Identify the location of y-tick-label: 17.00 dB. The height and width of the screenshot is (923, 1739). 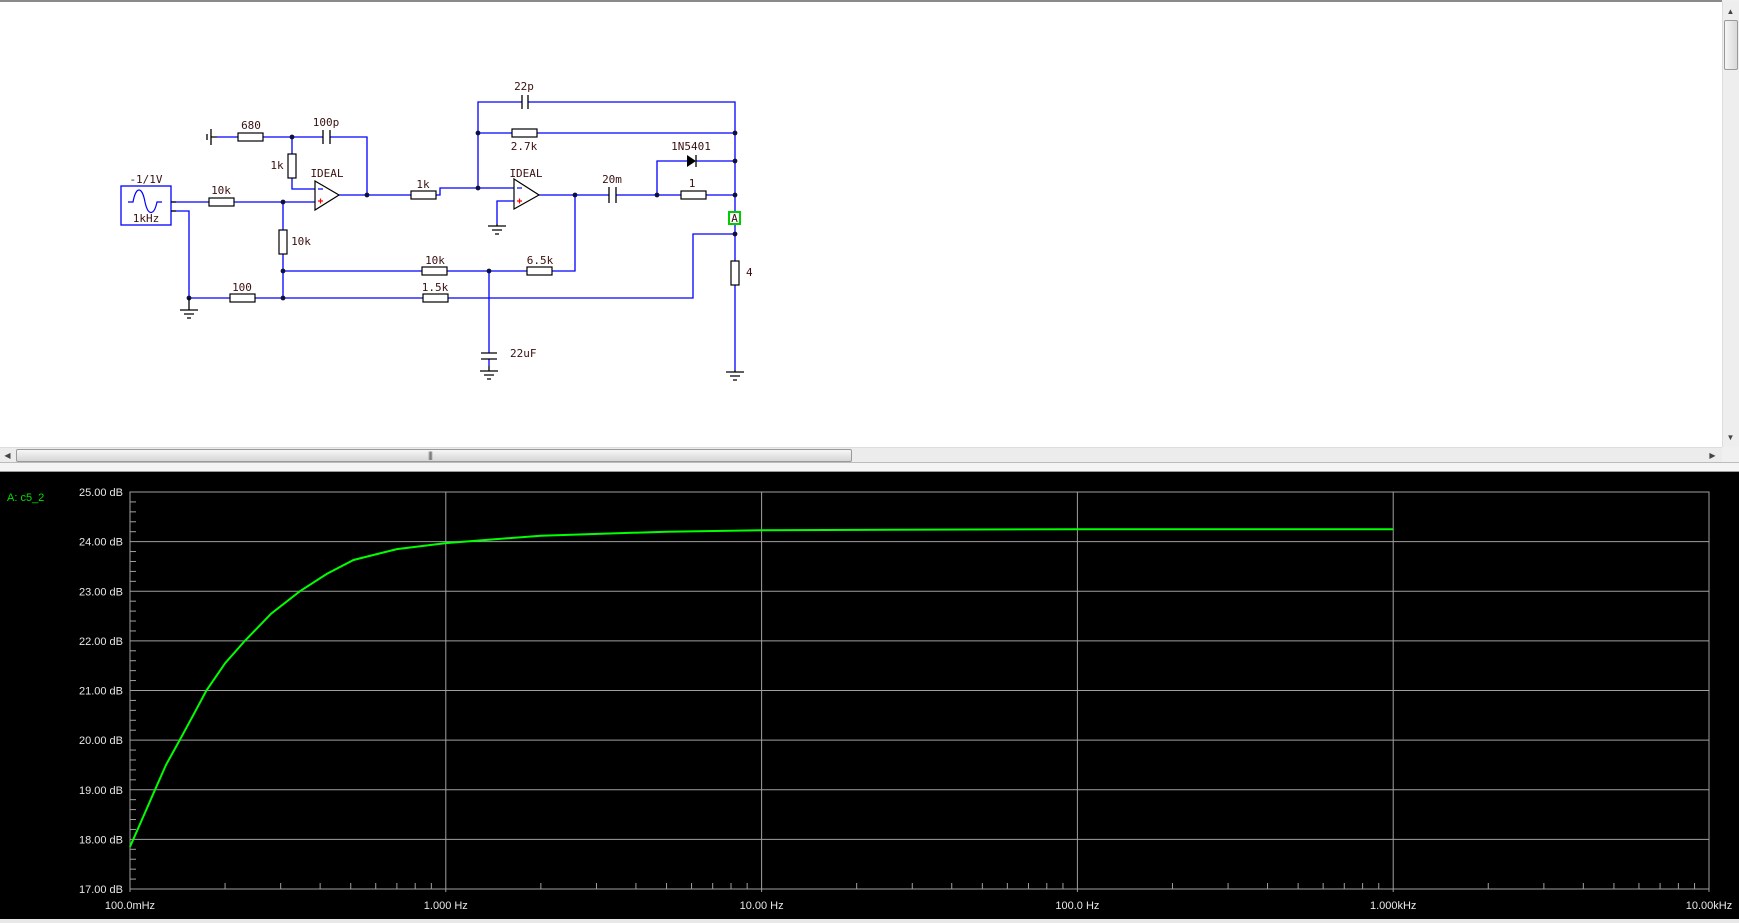
(101, 890).